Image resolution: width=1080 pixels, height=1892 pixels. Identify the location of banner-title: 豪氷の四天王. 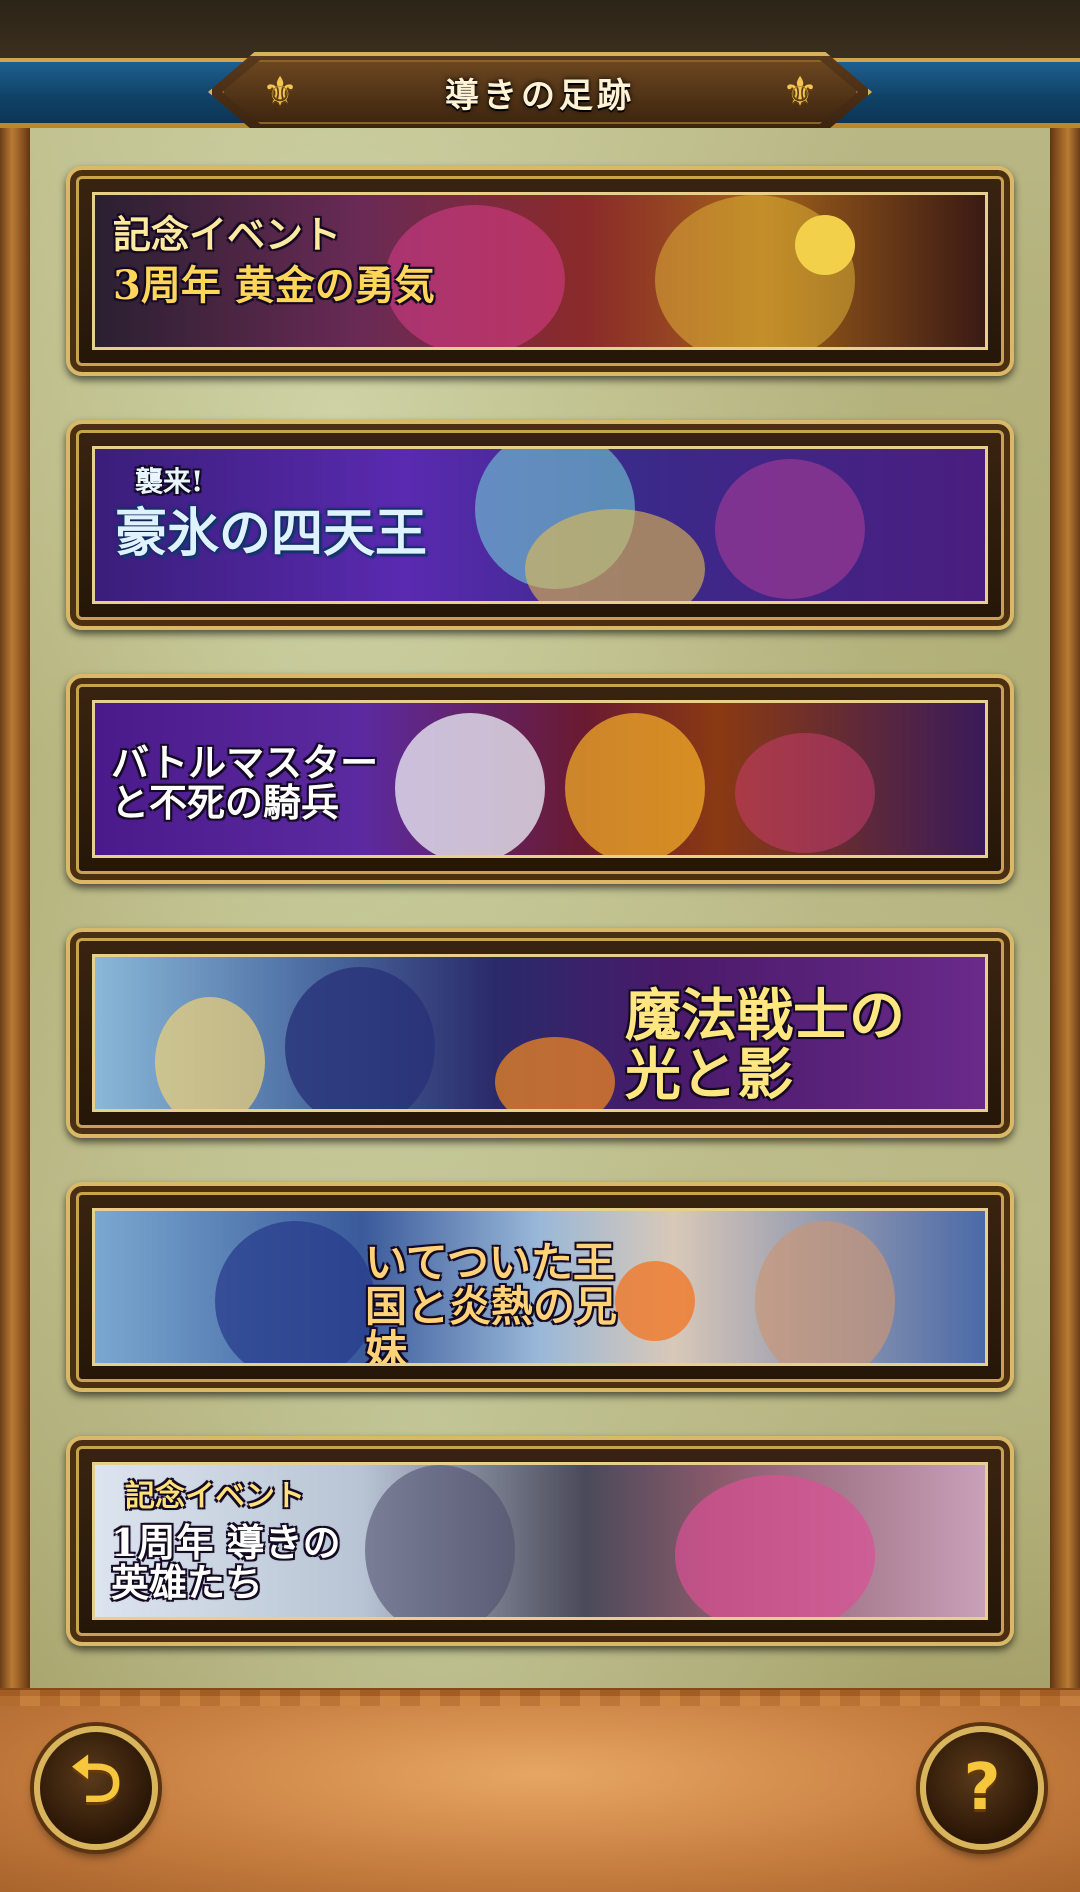
(271, 533).